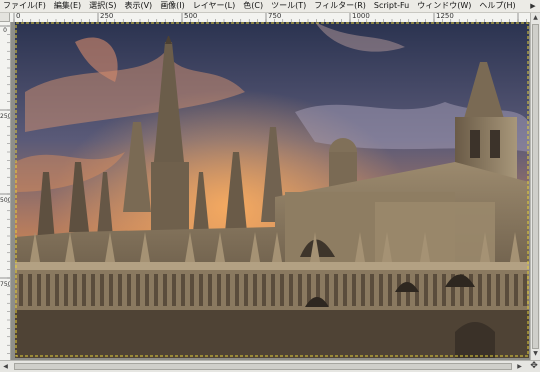 Image resolution: width=540 pixels, height=372 pixels. What do you see at coordinates (215, 6) in the screenshot?
I see `menu-layer: レイヤー(L)` at bounding box center [215, 6].